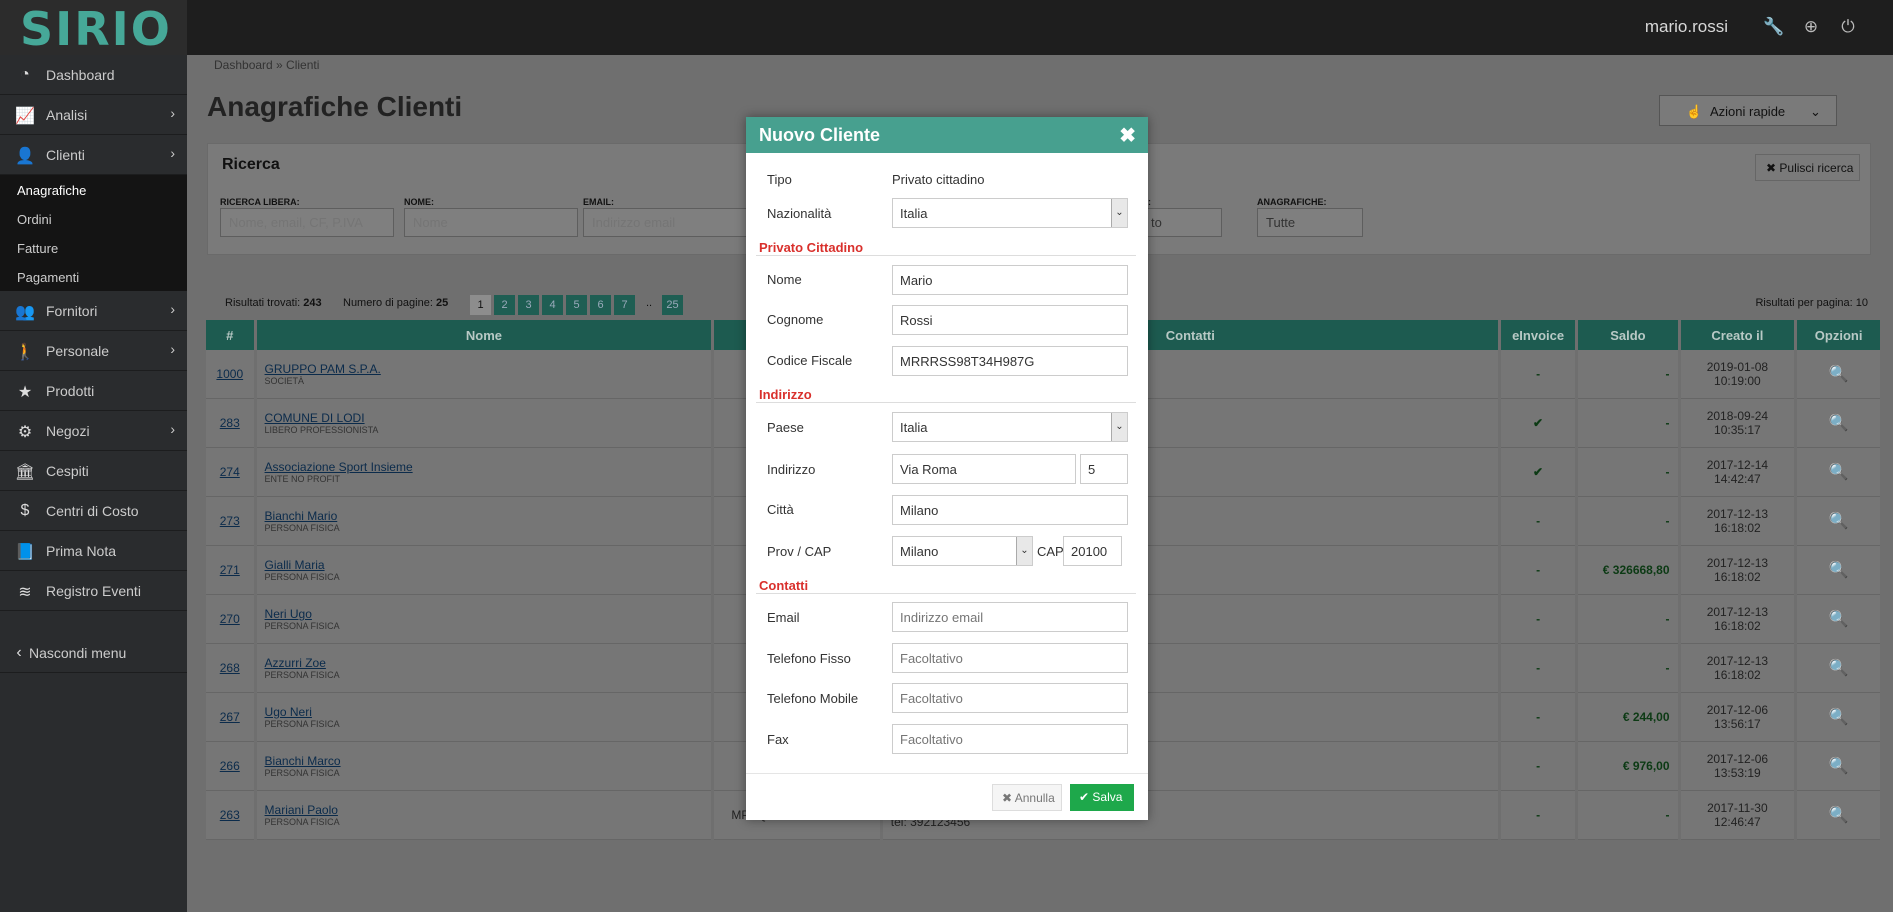 Image resolution: width=1893 pixels, height=912 pixels. What do you see at coordinates (984, 469) in the screenshot?
I see `via-field` at bounding box center [984, 469].